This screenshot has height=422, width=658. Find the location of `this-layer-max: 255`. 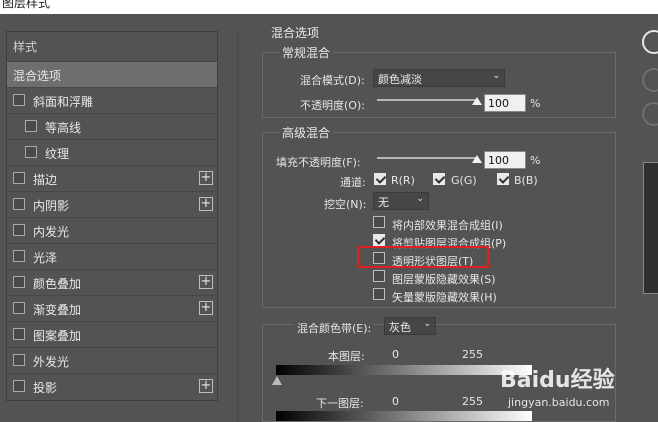

this-layer-max: 255 is located at coordinates (472, 354).